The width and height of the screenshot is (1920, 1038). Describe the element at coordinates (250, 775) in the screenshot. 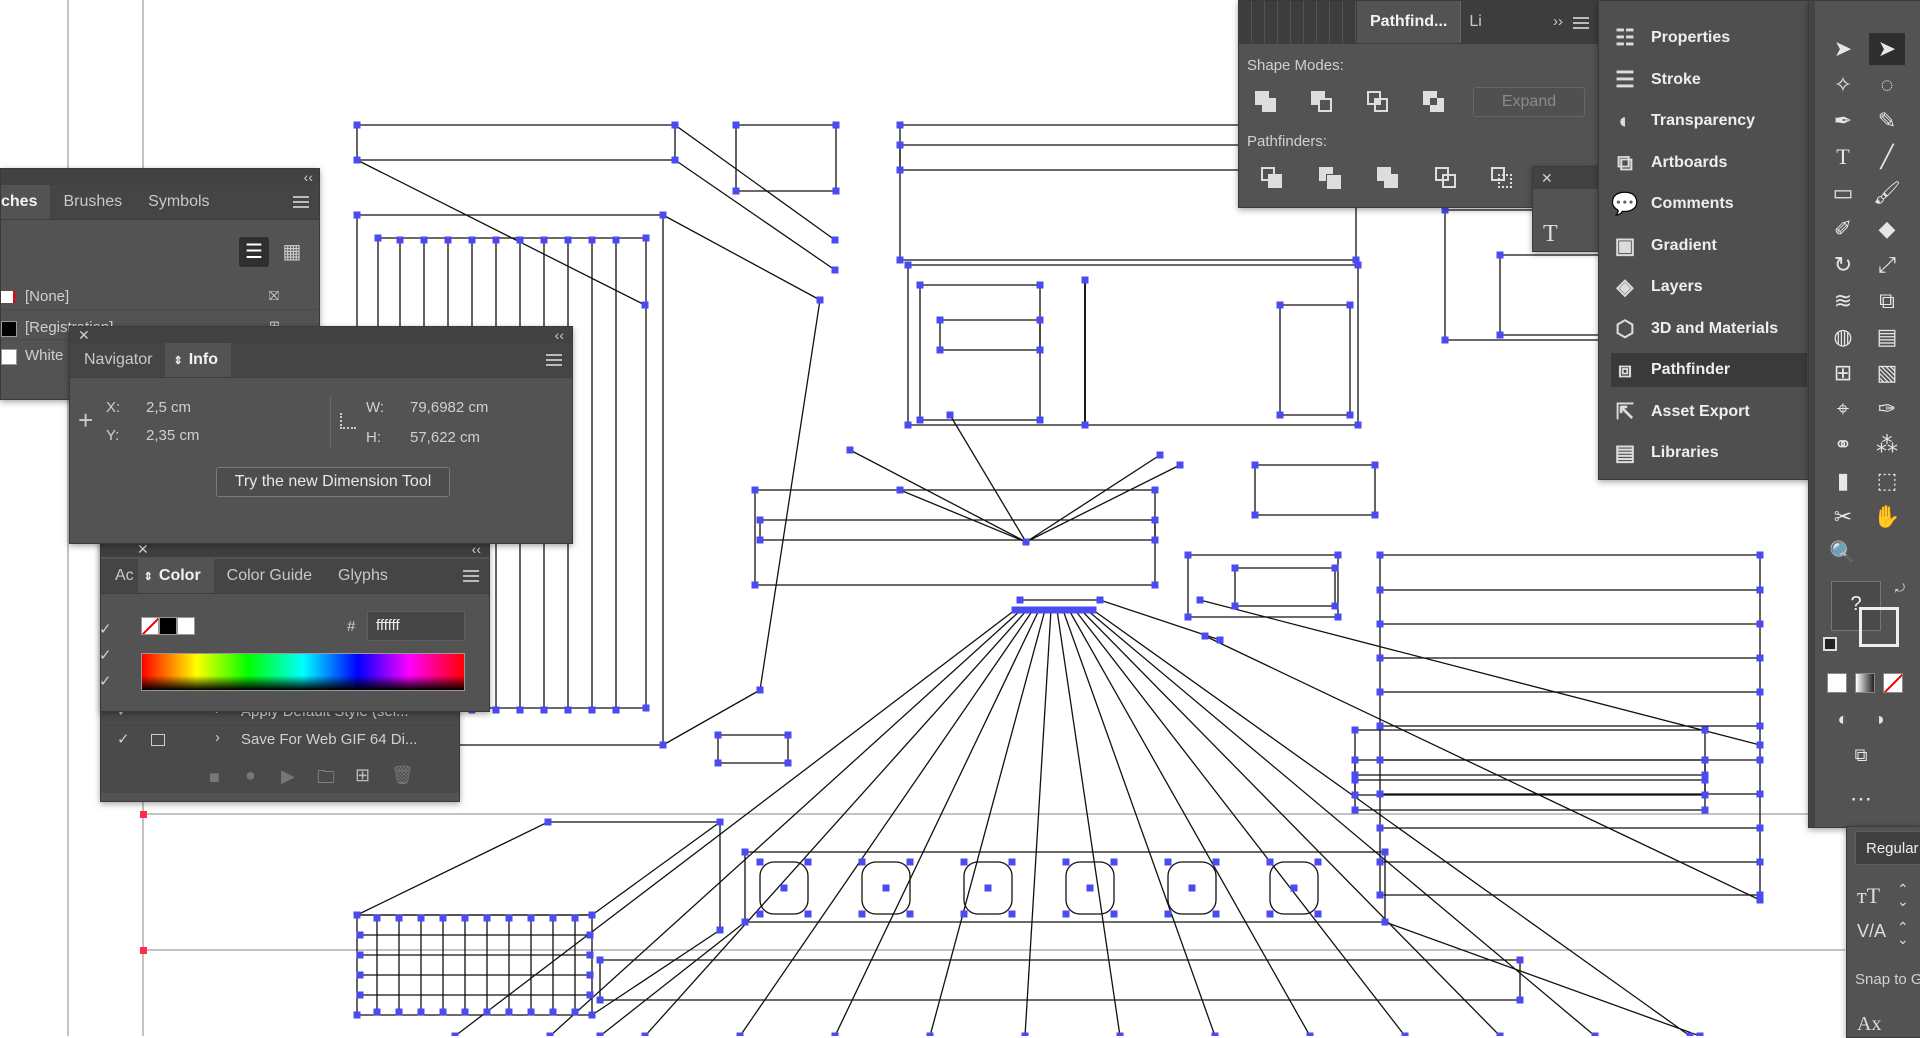

I see `record-icon: ●` at that location.